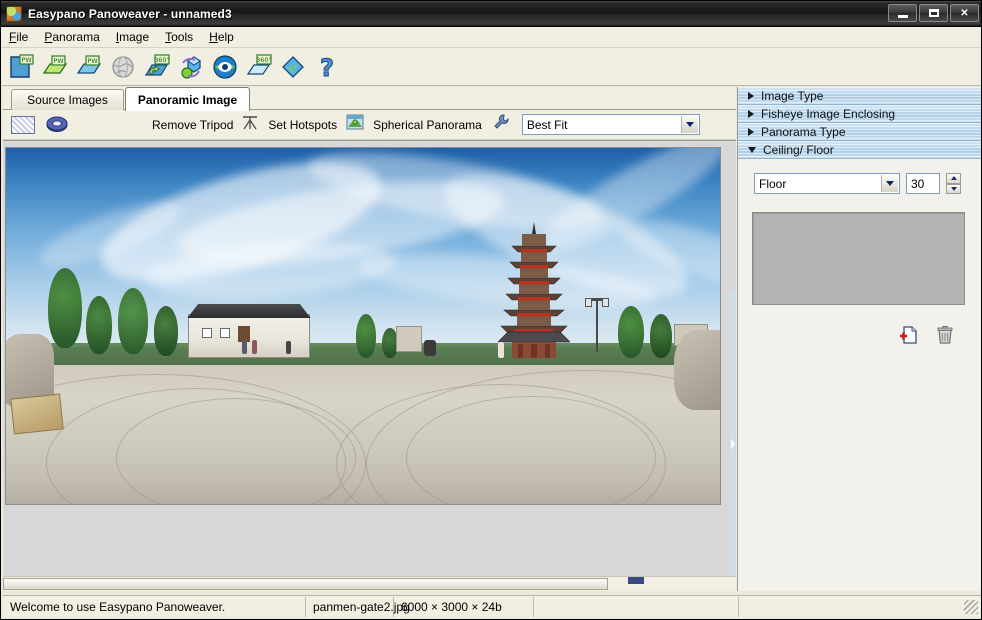 This screenshot has width=982, height=620. I want to click on flat-view-button, so click(23, 124).